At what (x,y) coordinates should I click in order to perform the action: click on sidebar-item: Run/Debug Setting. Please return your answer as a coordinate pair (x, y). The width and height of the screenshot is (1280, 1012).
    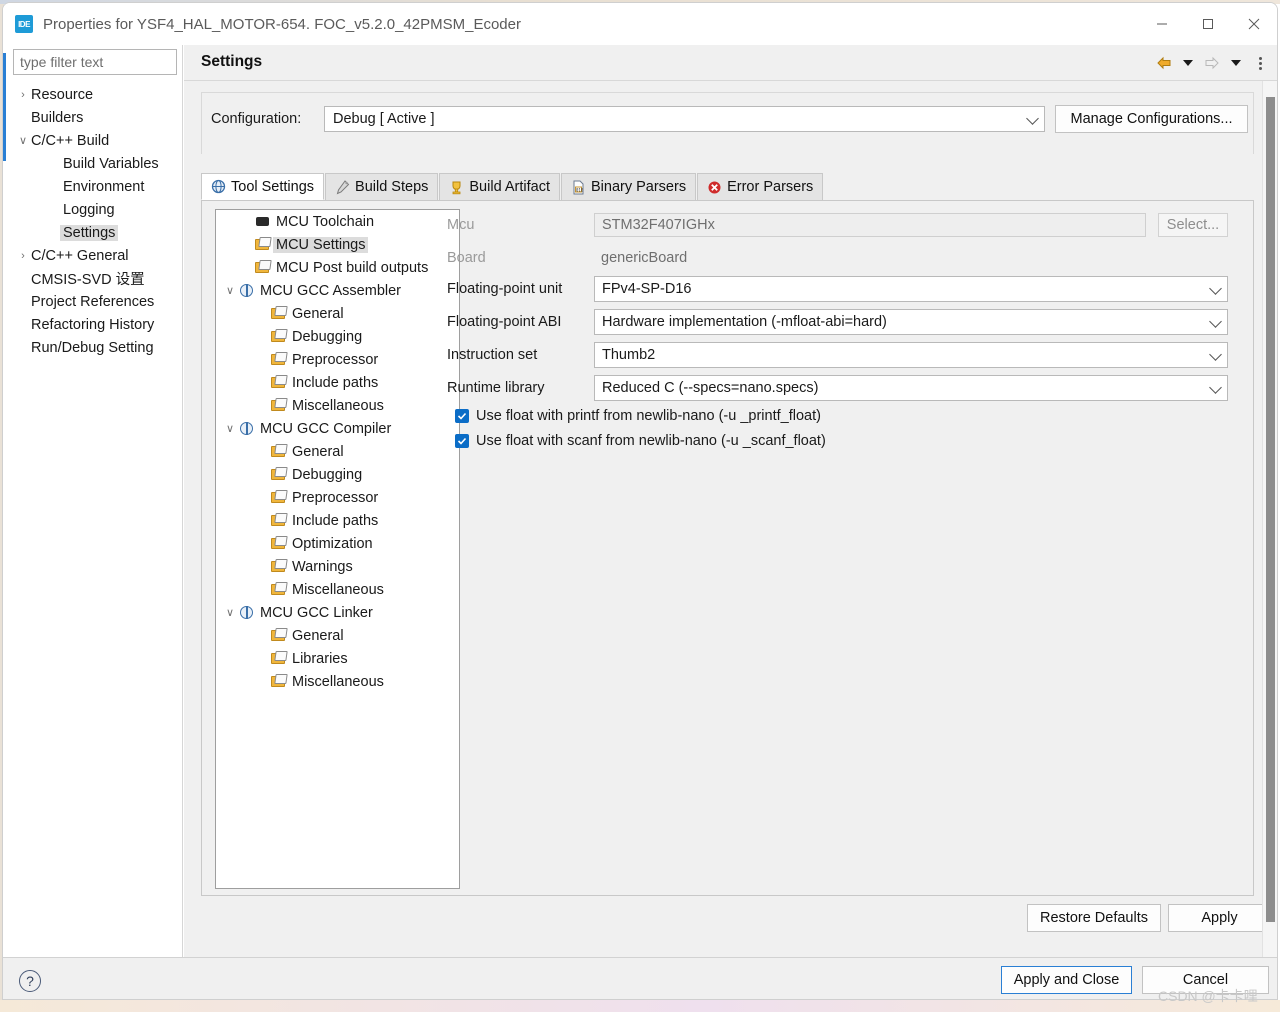
    Looking at the image, I should click on (95, 347).